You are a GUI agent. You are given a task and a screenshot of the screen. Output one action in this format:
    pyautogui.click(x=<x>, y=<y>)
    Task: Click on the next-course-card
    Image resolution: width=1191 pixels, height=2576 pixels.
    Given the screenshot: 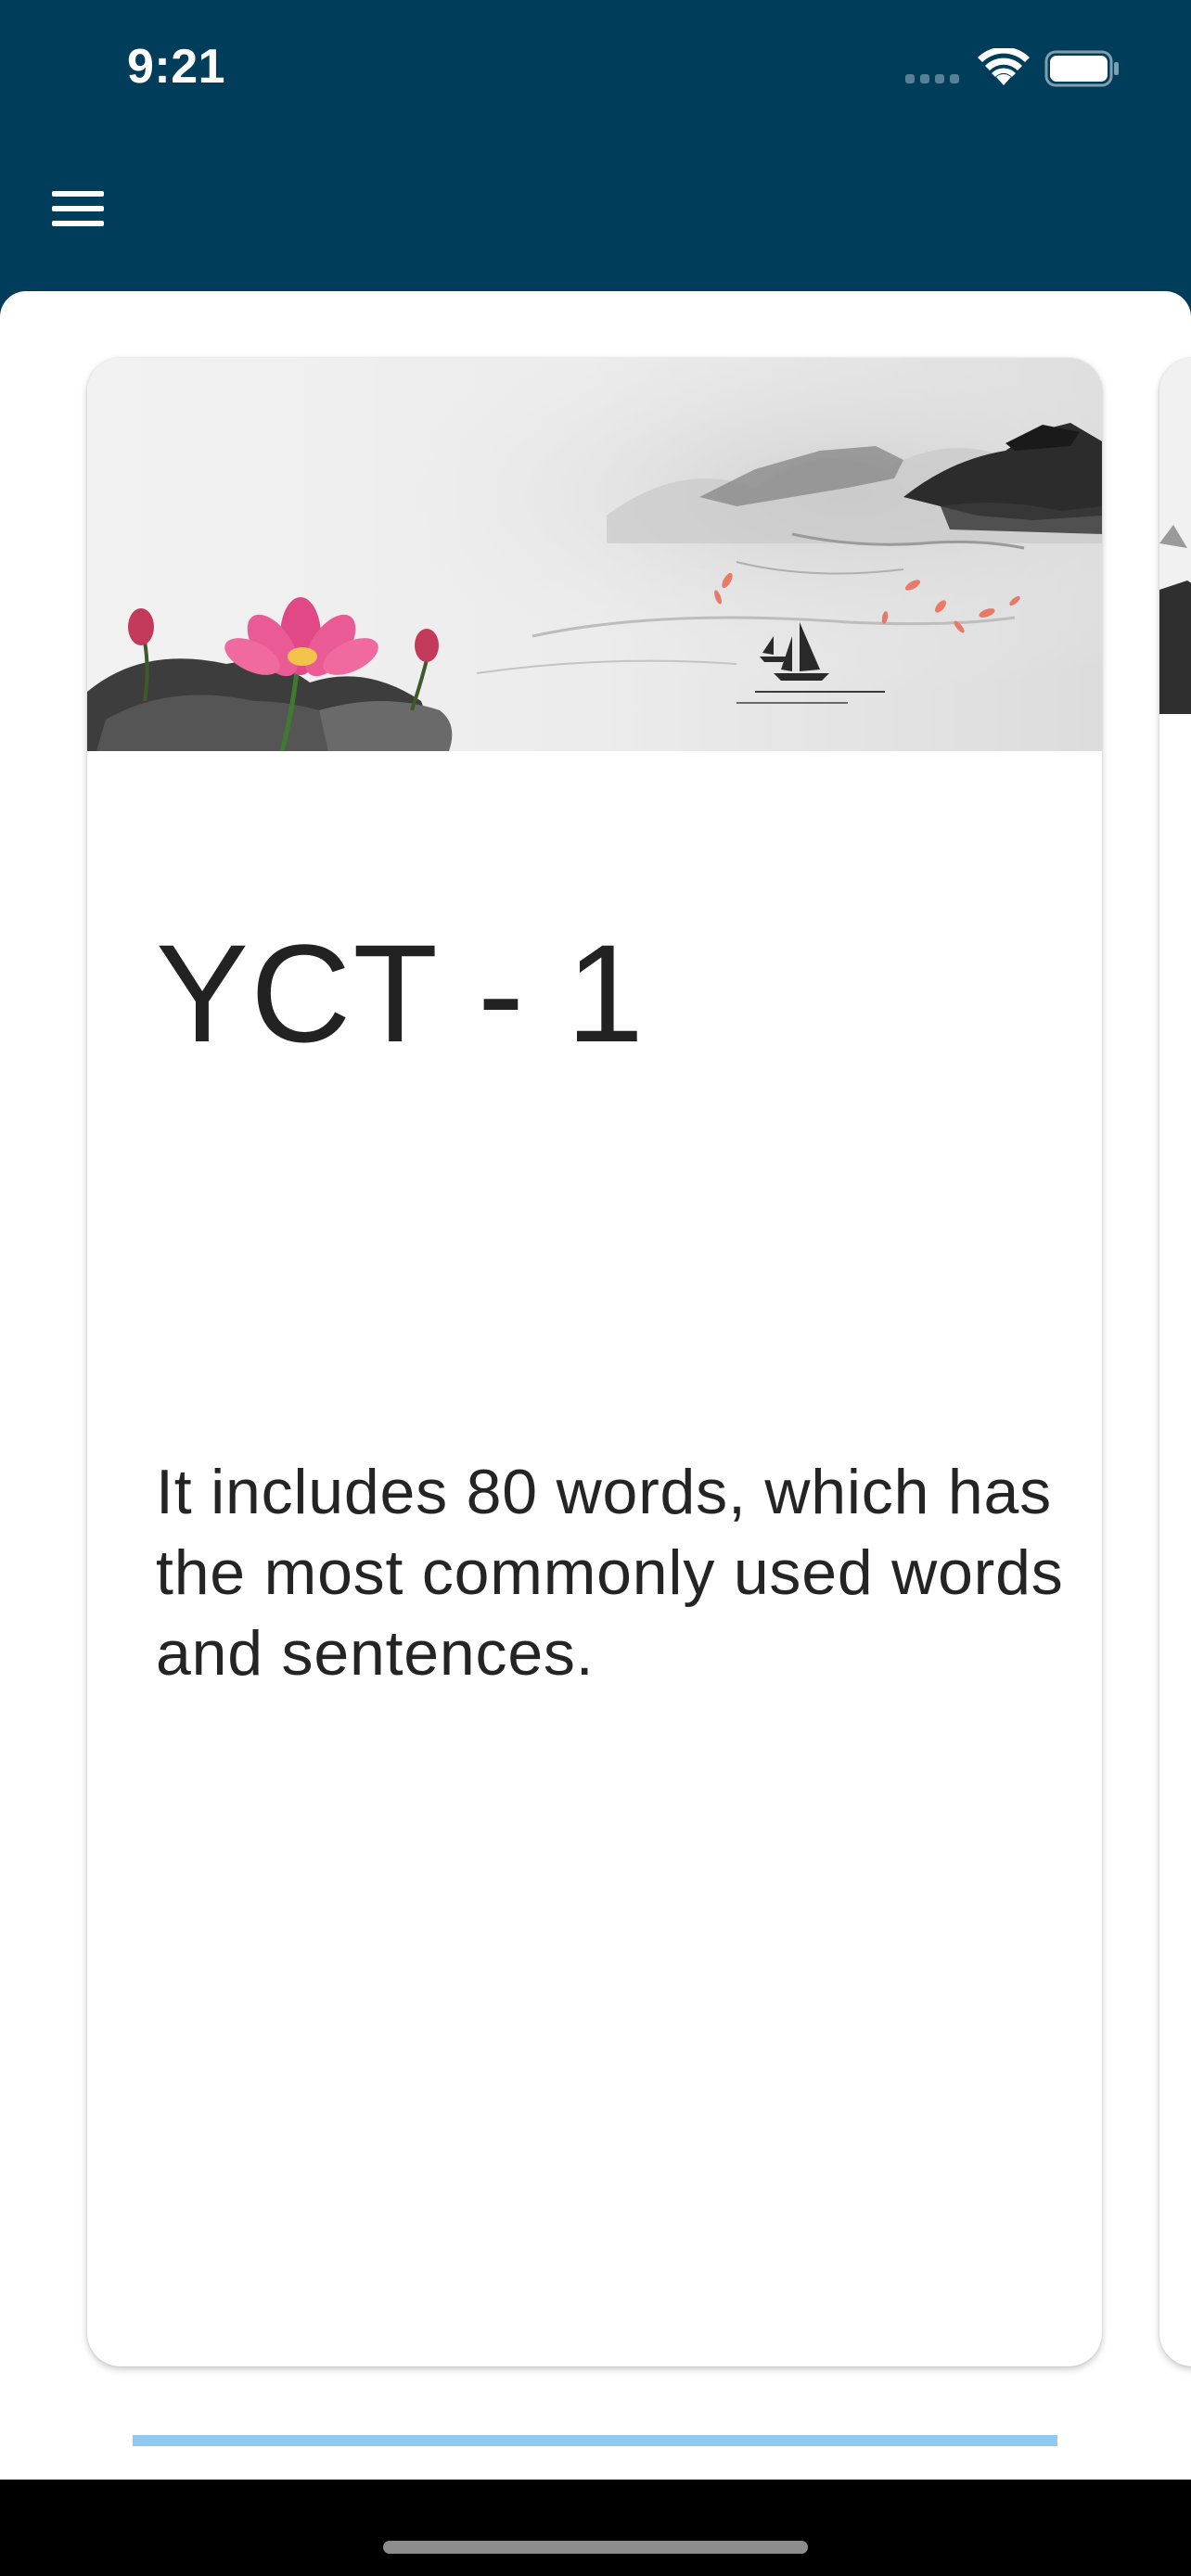 What is the action you would take?
    pyautogui.click(x=1175, y=1362)
    